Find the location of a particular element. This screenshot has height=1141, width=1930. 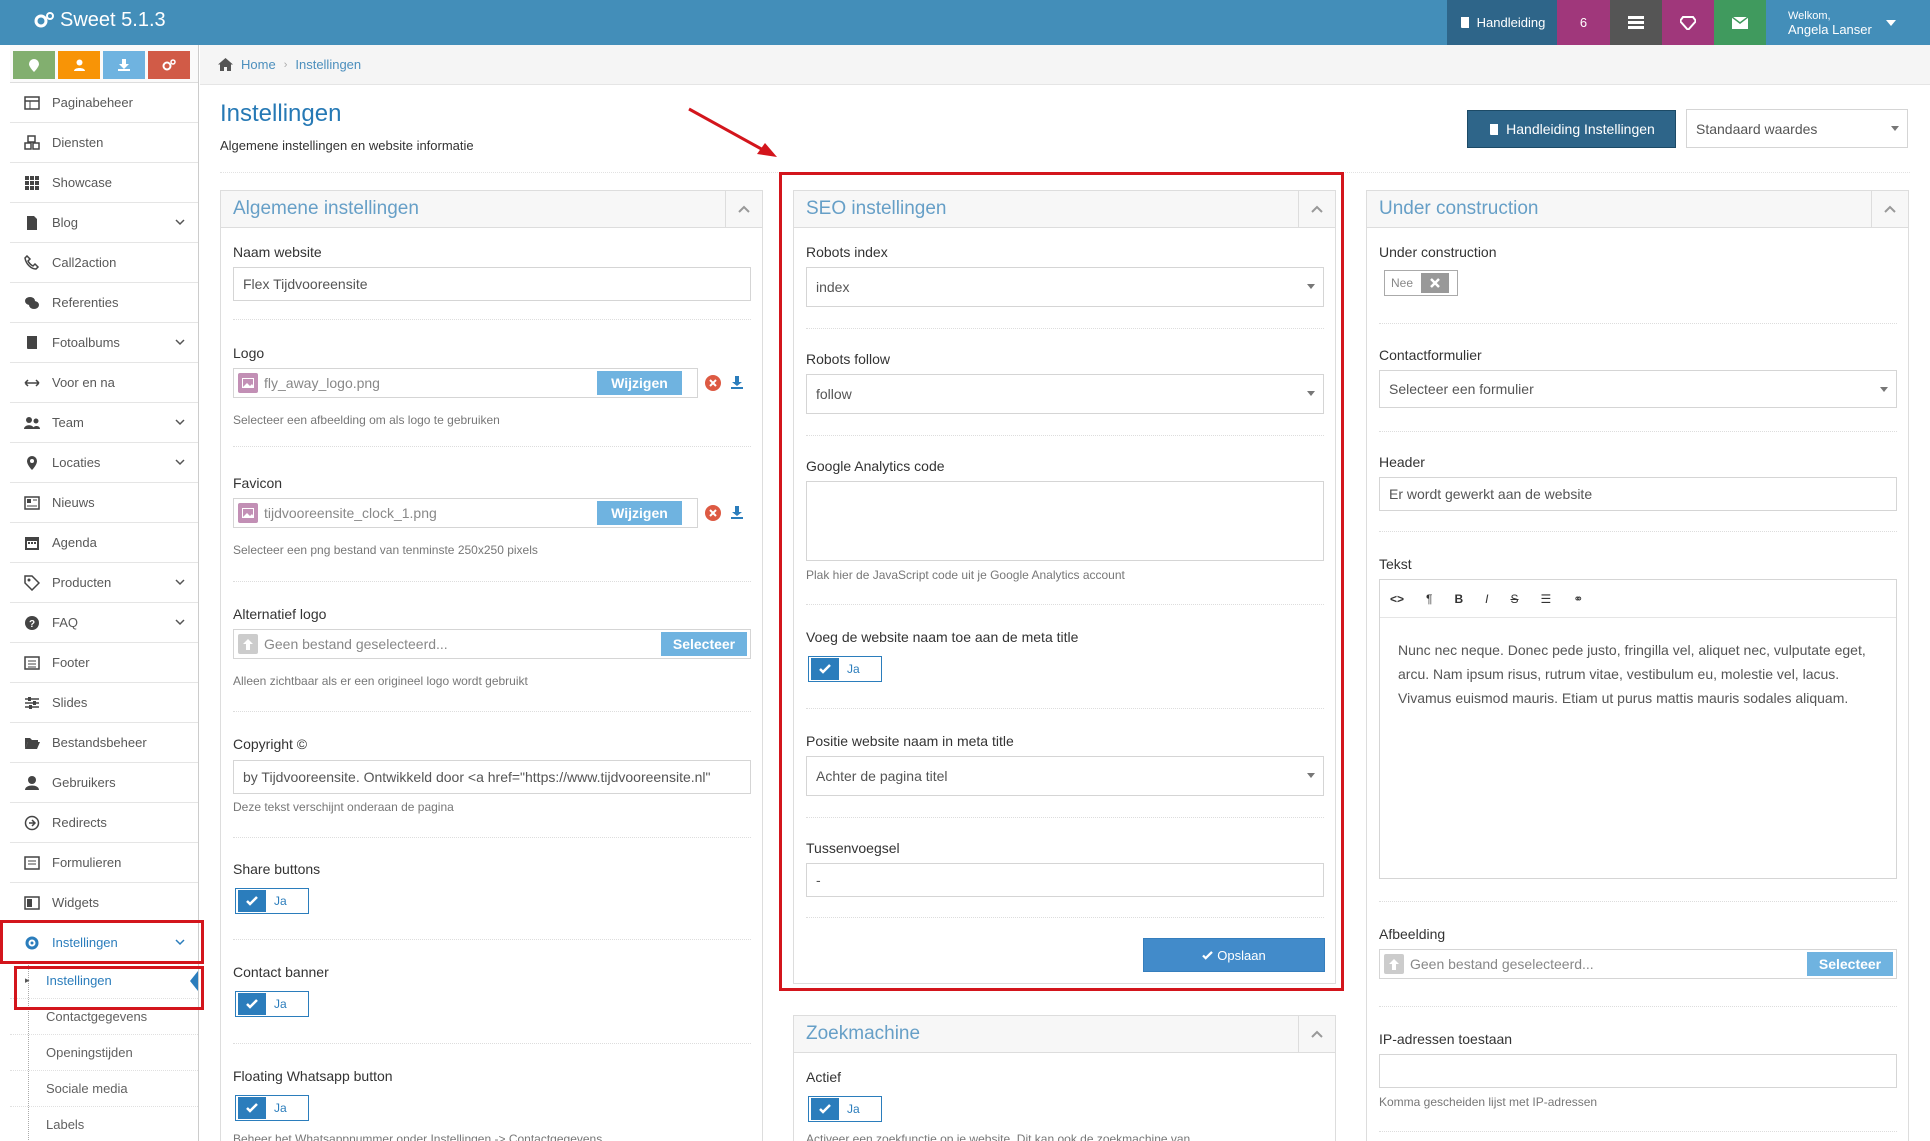

favicon-change-button: Wijzigen is located at coordinates (639, 513).